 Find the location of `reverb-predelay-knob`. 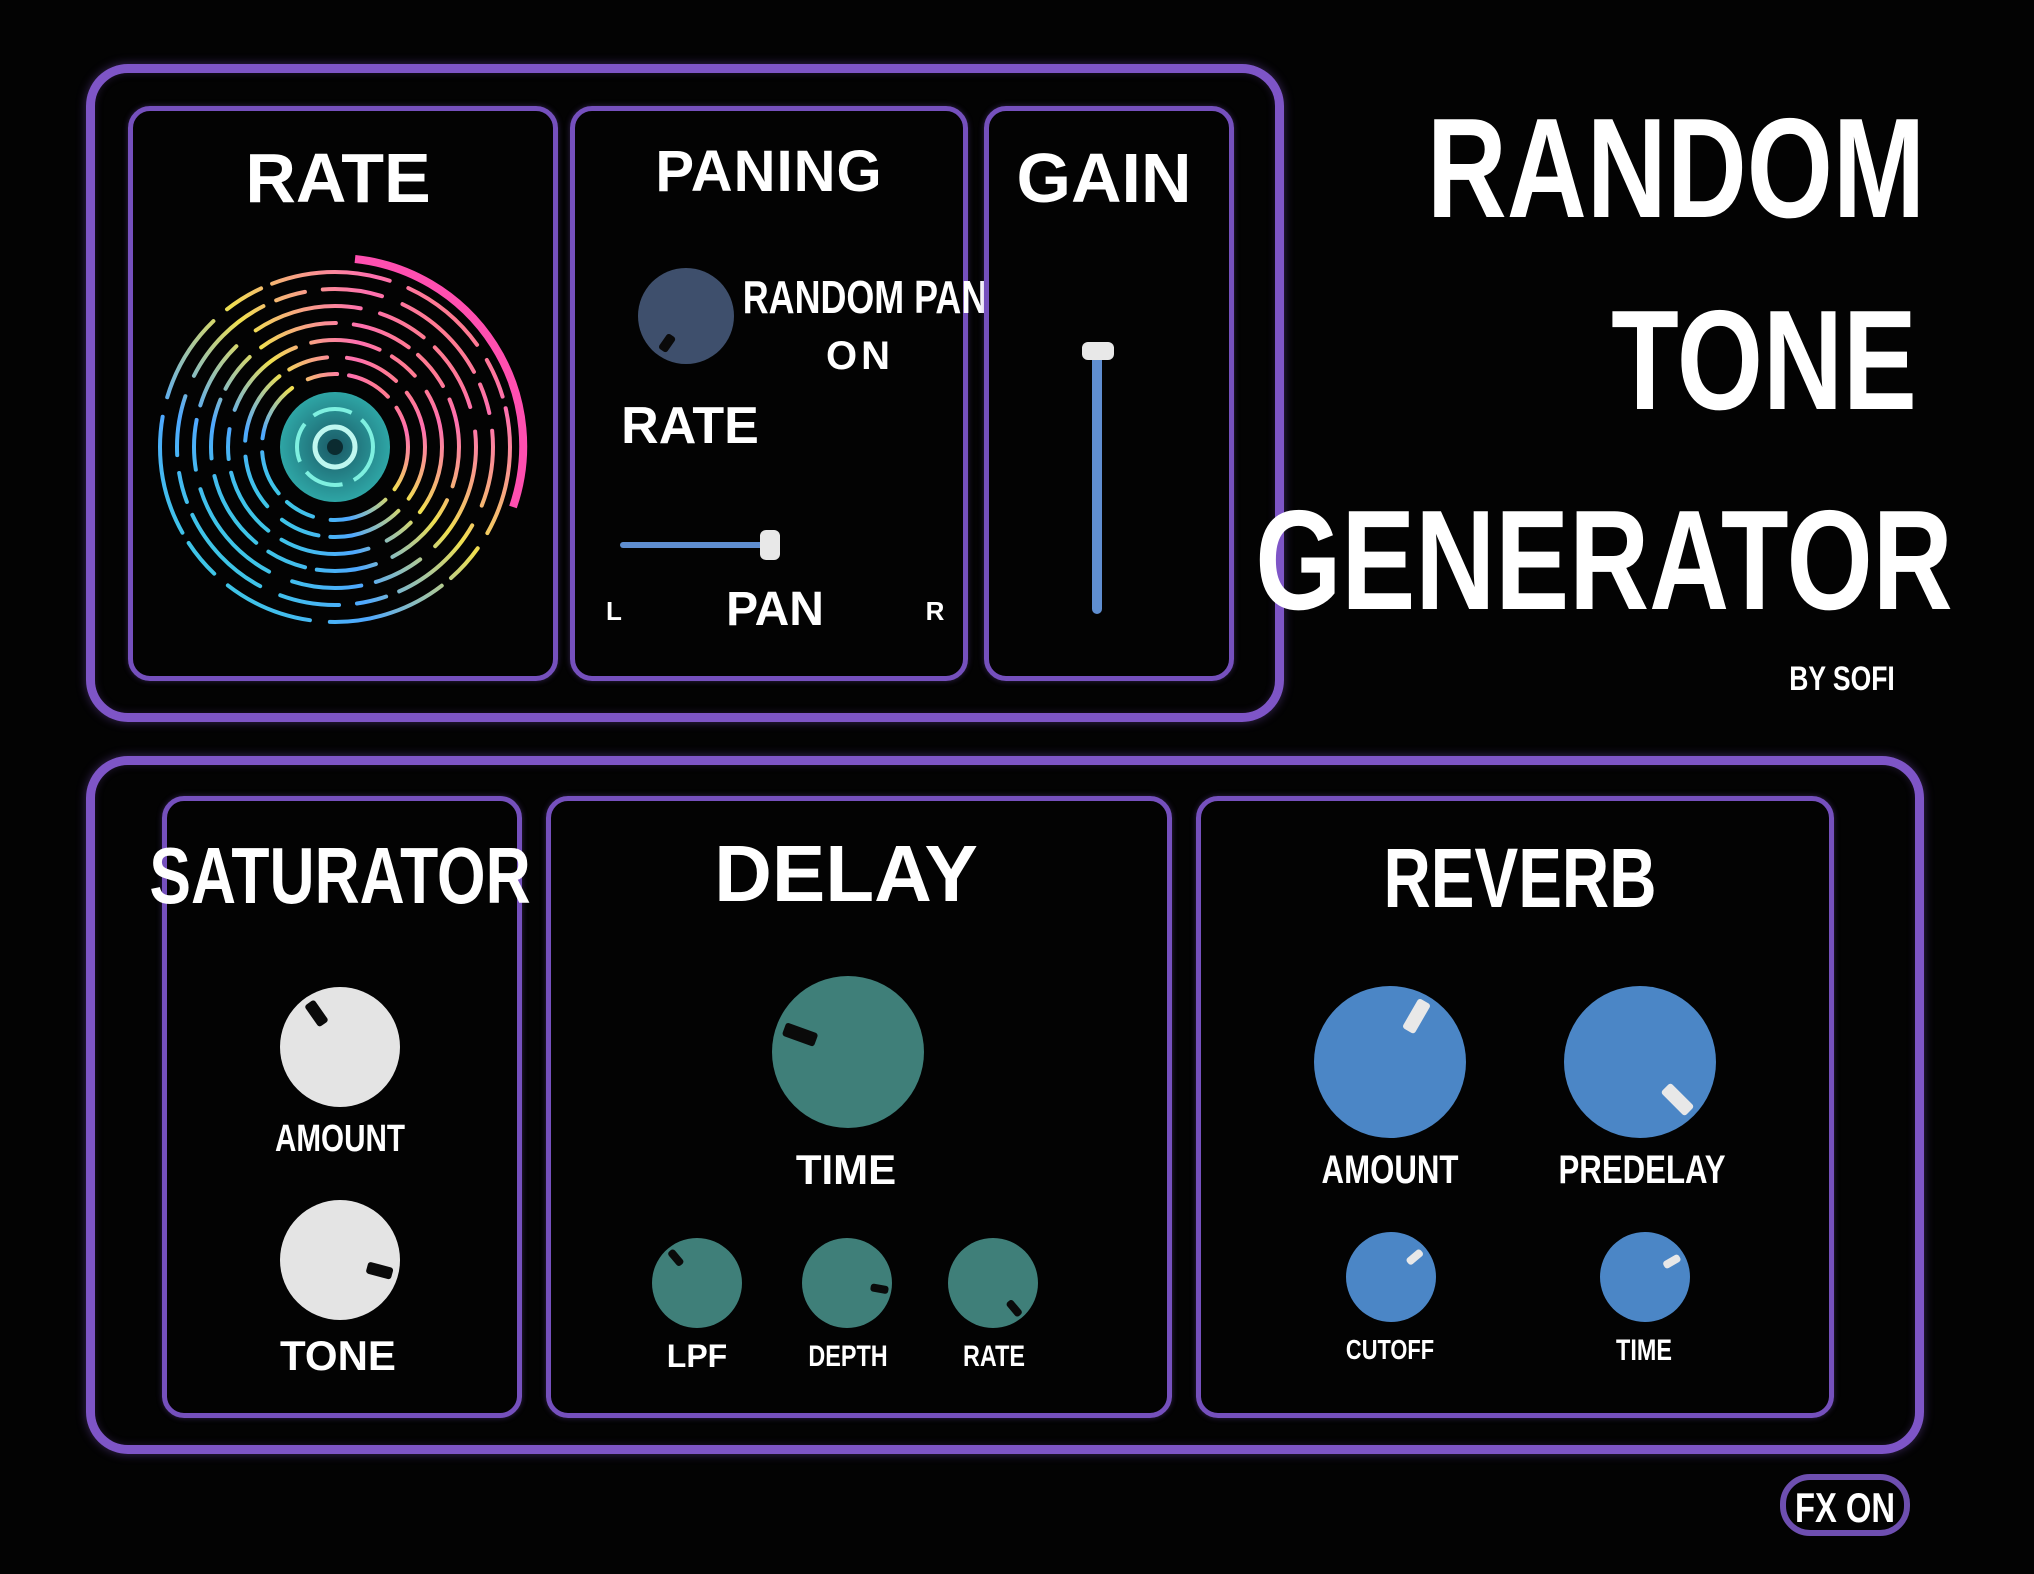

reverb-predelay-knob is located at coordinates (1640, 1062).